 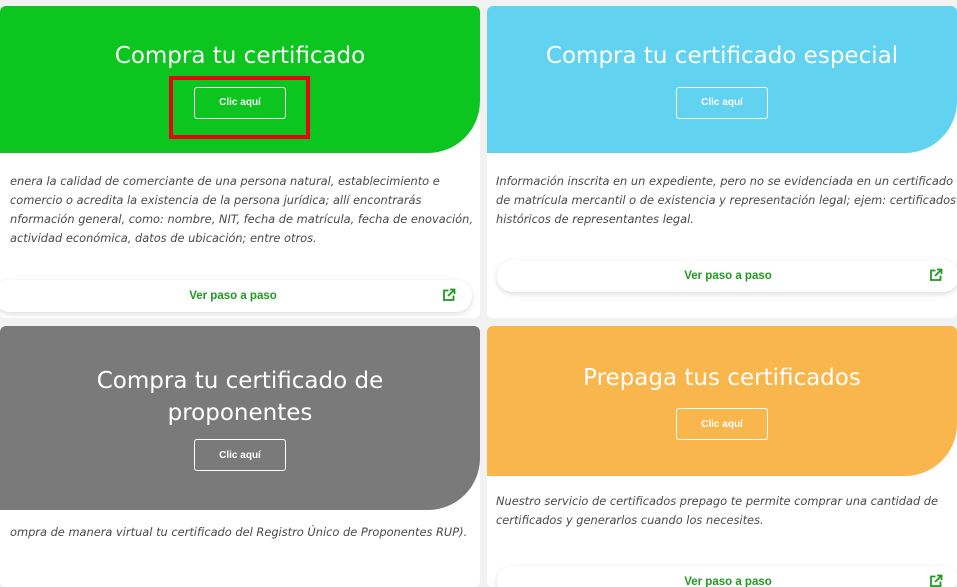 What do you see at coordinates (239, 107) in the screenshot?
I see `highlight-annotation-box` at bounding box center [239, 107].